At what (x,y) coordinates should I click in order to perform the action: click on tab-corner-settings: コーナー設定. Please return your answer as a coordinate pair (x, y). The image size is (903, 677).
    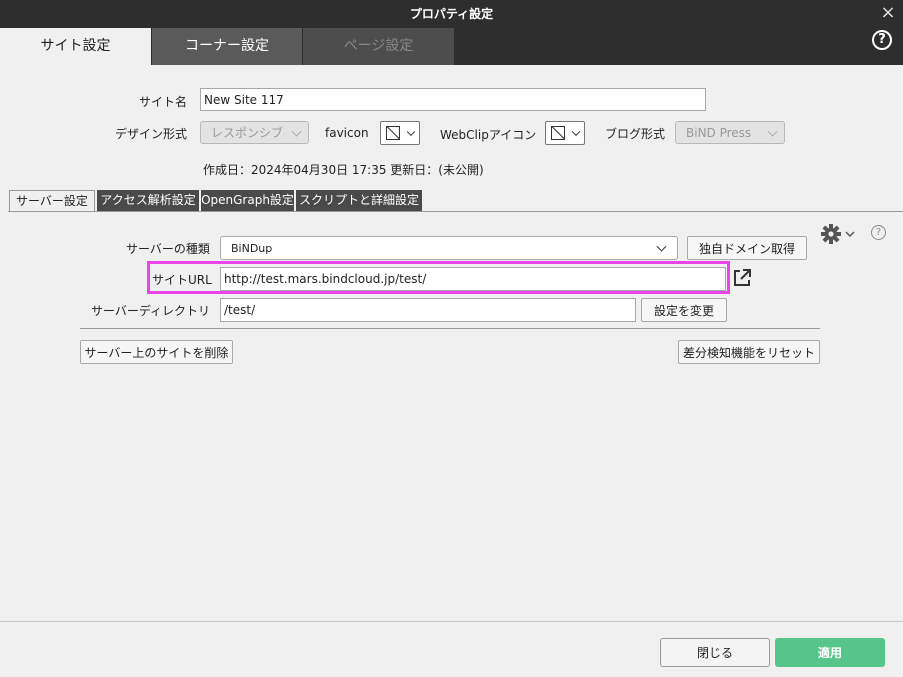
    Looking at the image, I should click on (227, 46).